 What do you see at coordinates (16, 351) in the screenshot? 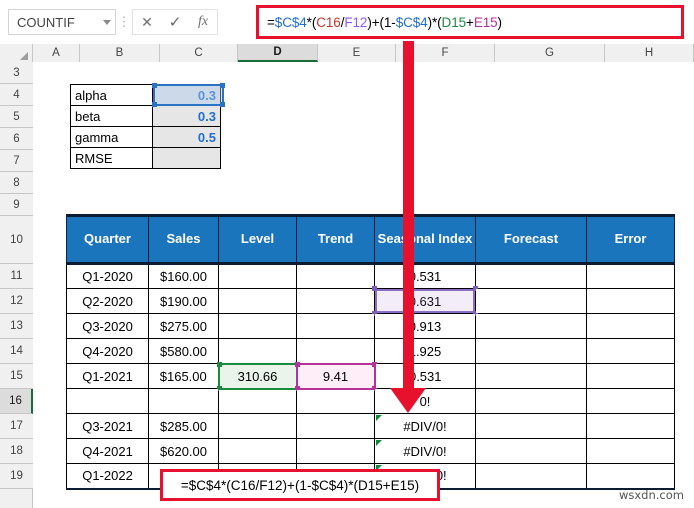
I see `row-header-14: 14` at bounding box center [16, 351].